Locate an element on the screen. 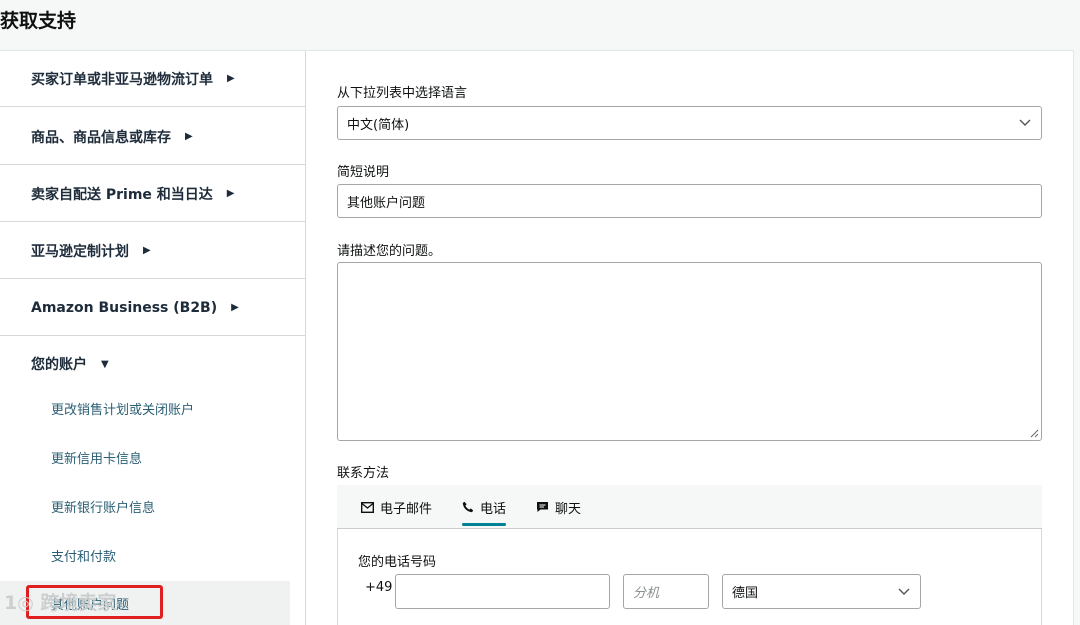 The height and width of the screenshot is (625, 1080). sidebar-category-orders: 买家订单或非亚马逊物流订单 ▶ is located at coordinates (152, 79).